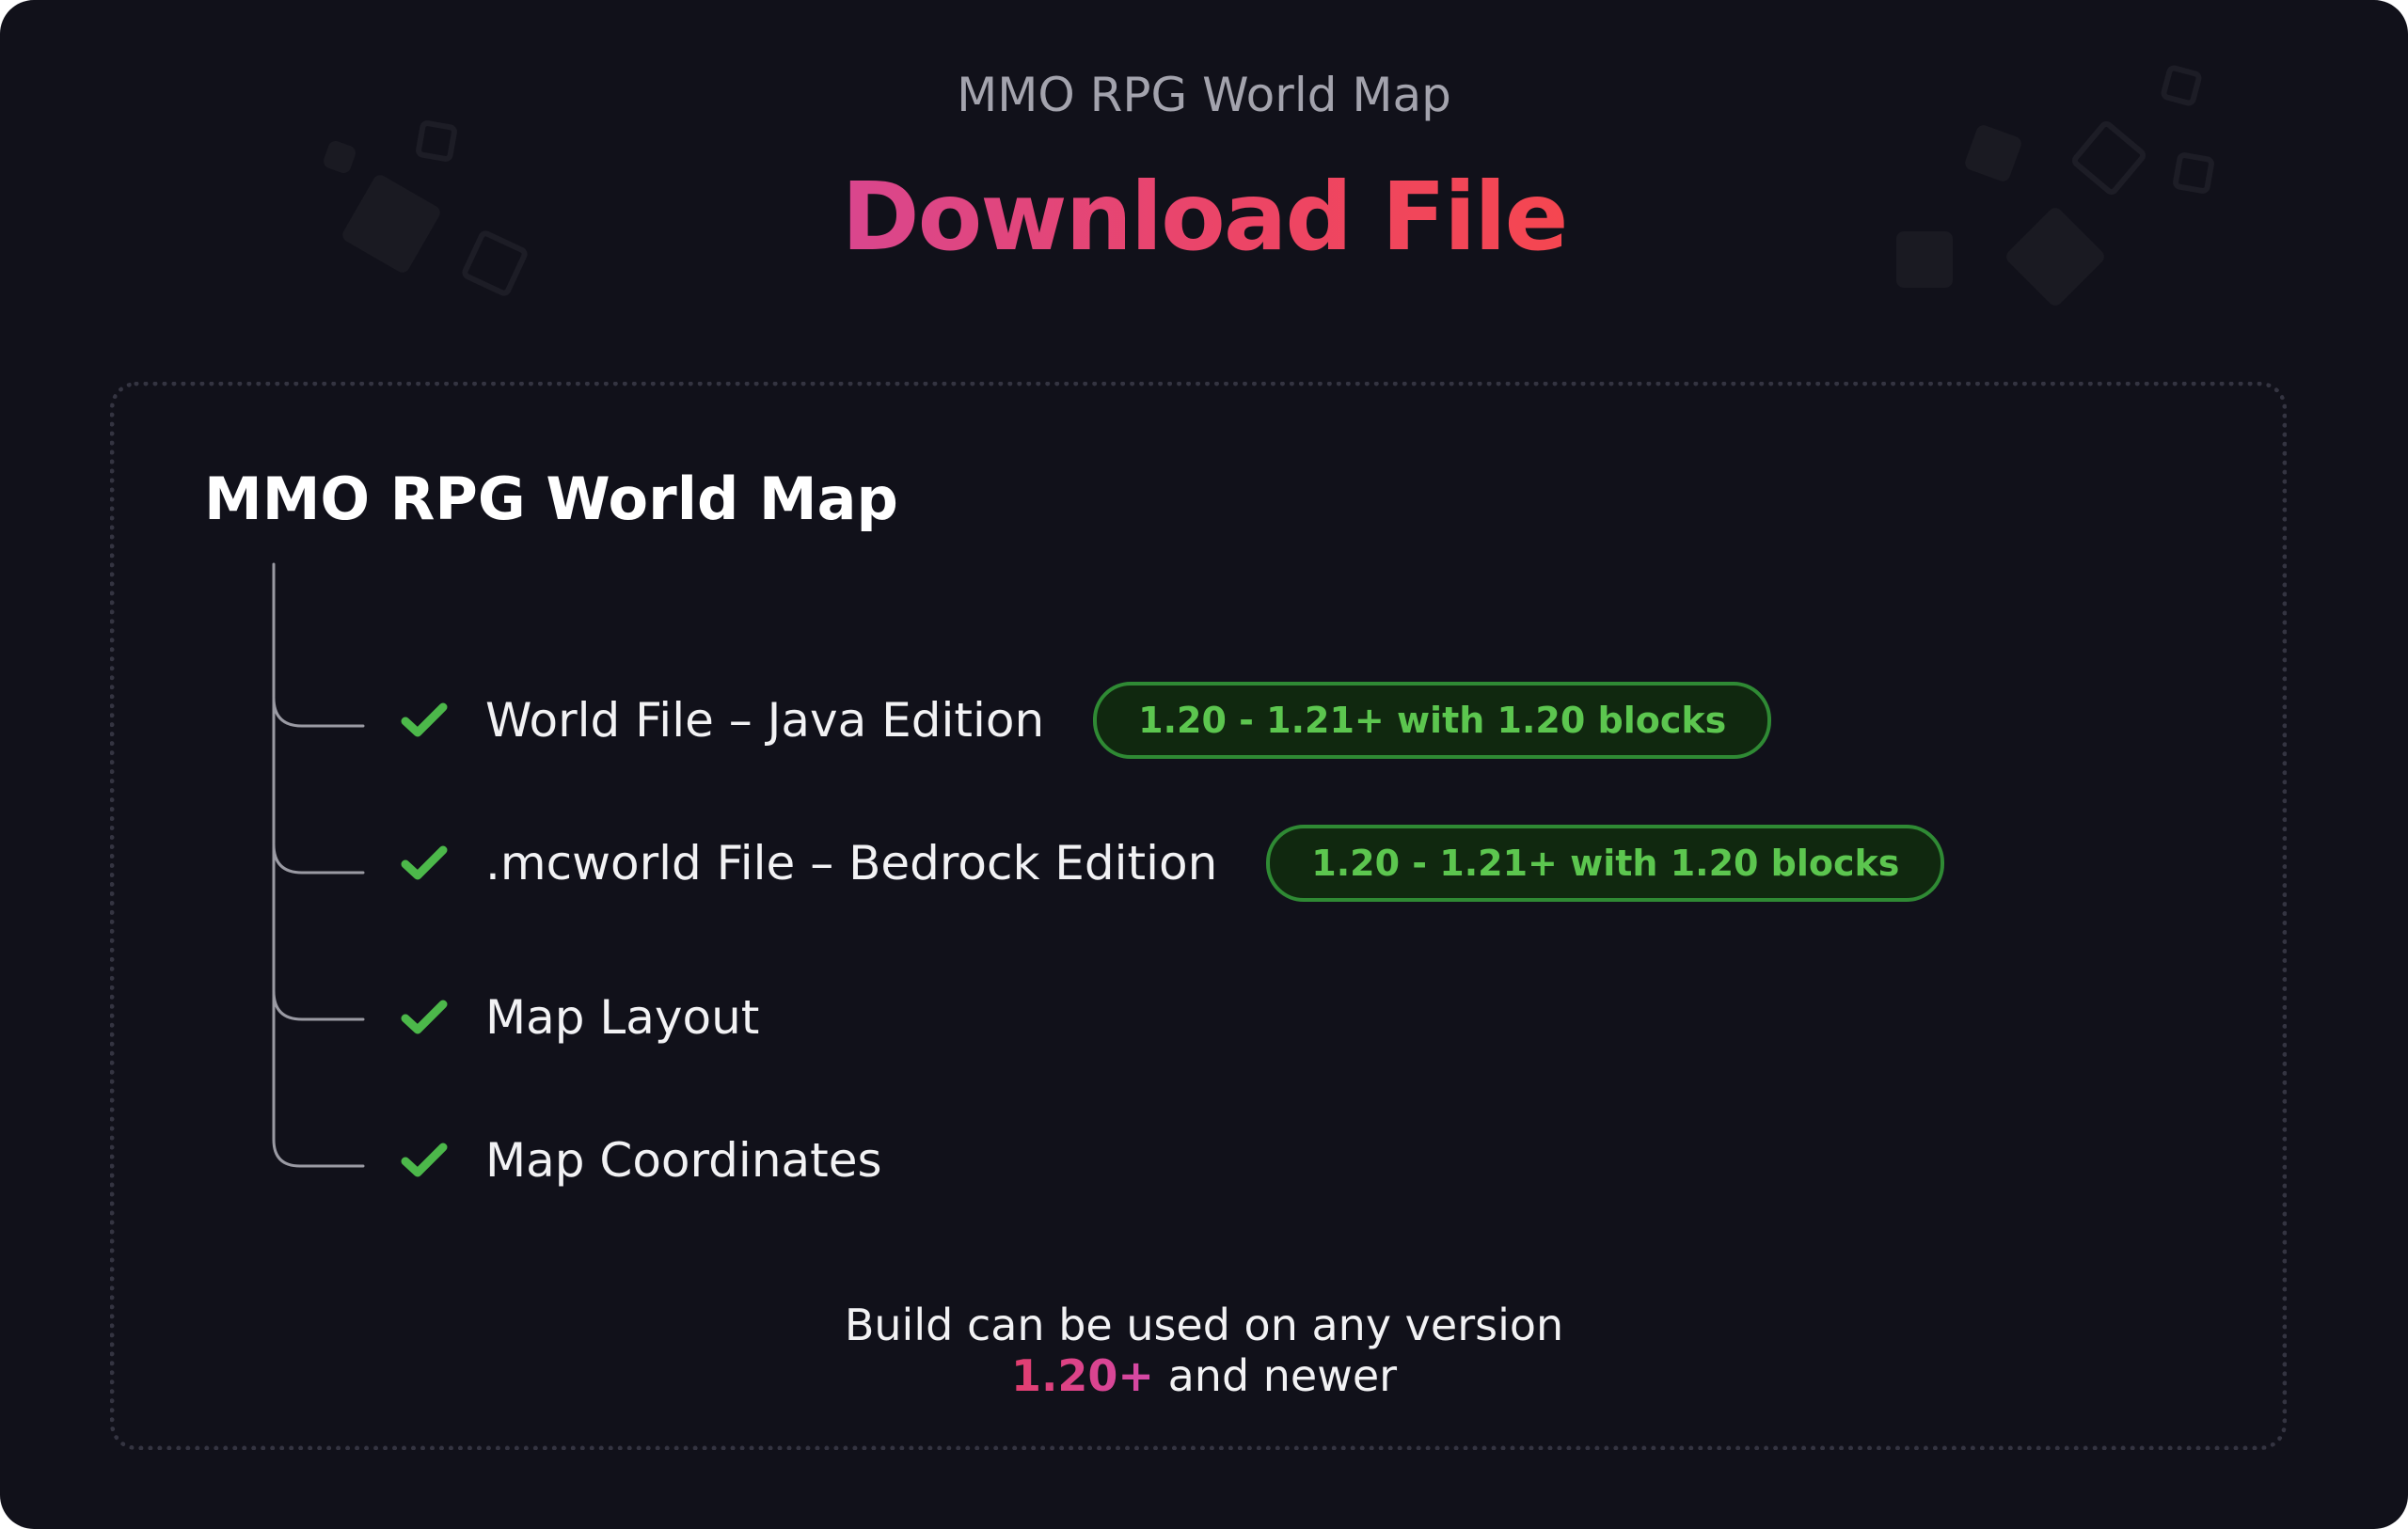  Describe the element at coordinates (765, 721) in the screenshot. I see `item-label: World File – Java Edition` at that location.